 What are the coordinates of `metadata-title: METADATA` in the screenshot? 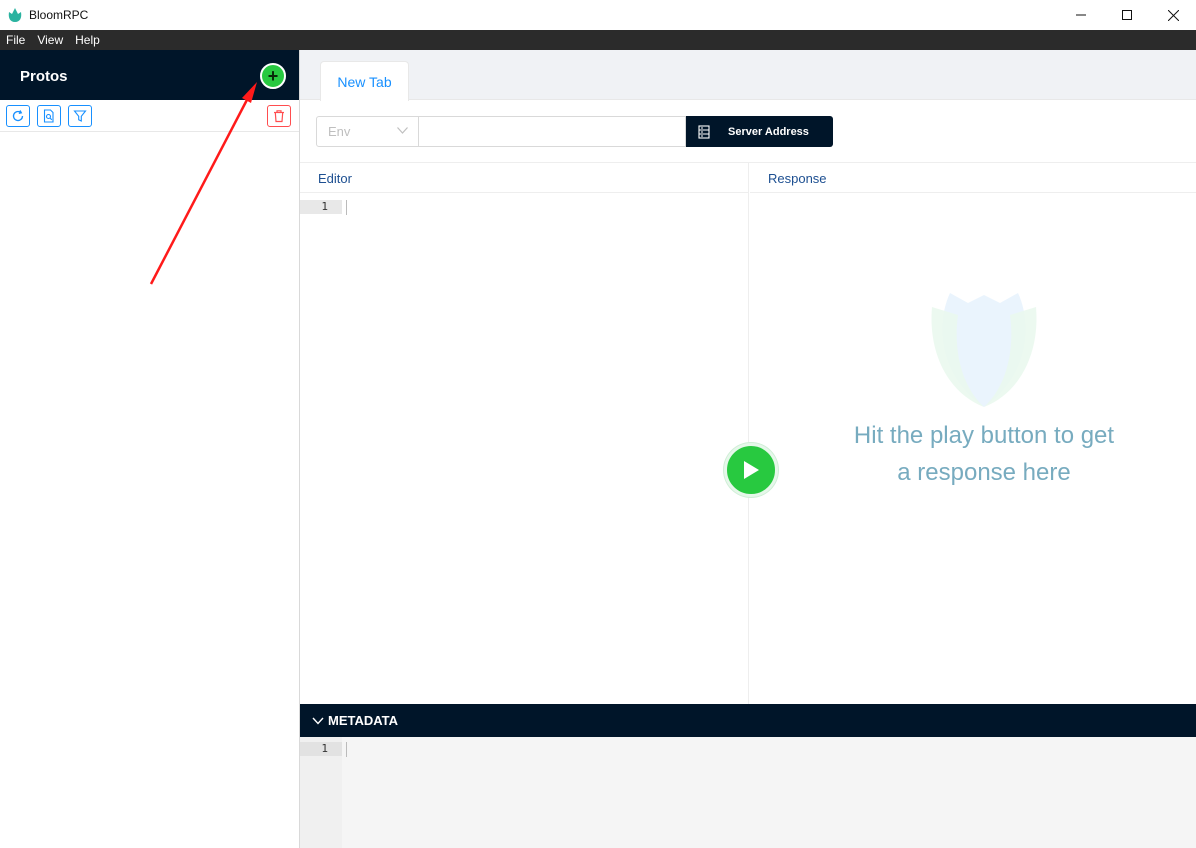 It's located at (363, 720).